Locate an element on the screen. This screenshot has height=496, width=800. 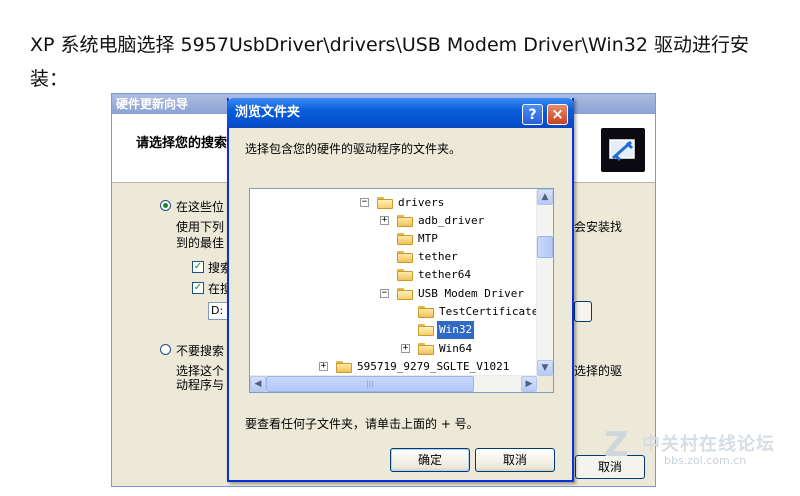
radio-search-locations is located at coordinates (165, 205).